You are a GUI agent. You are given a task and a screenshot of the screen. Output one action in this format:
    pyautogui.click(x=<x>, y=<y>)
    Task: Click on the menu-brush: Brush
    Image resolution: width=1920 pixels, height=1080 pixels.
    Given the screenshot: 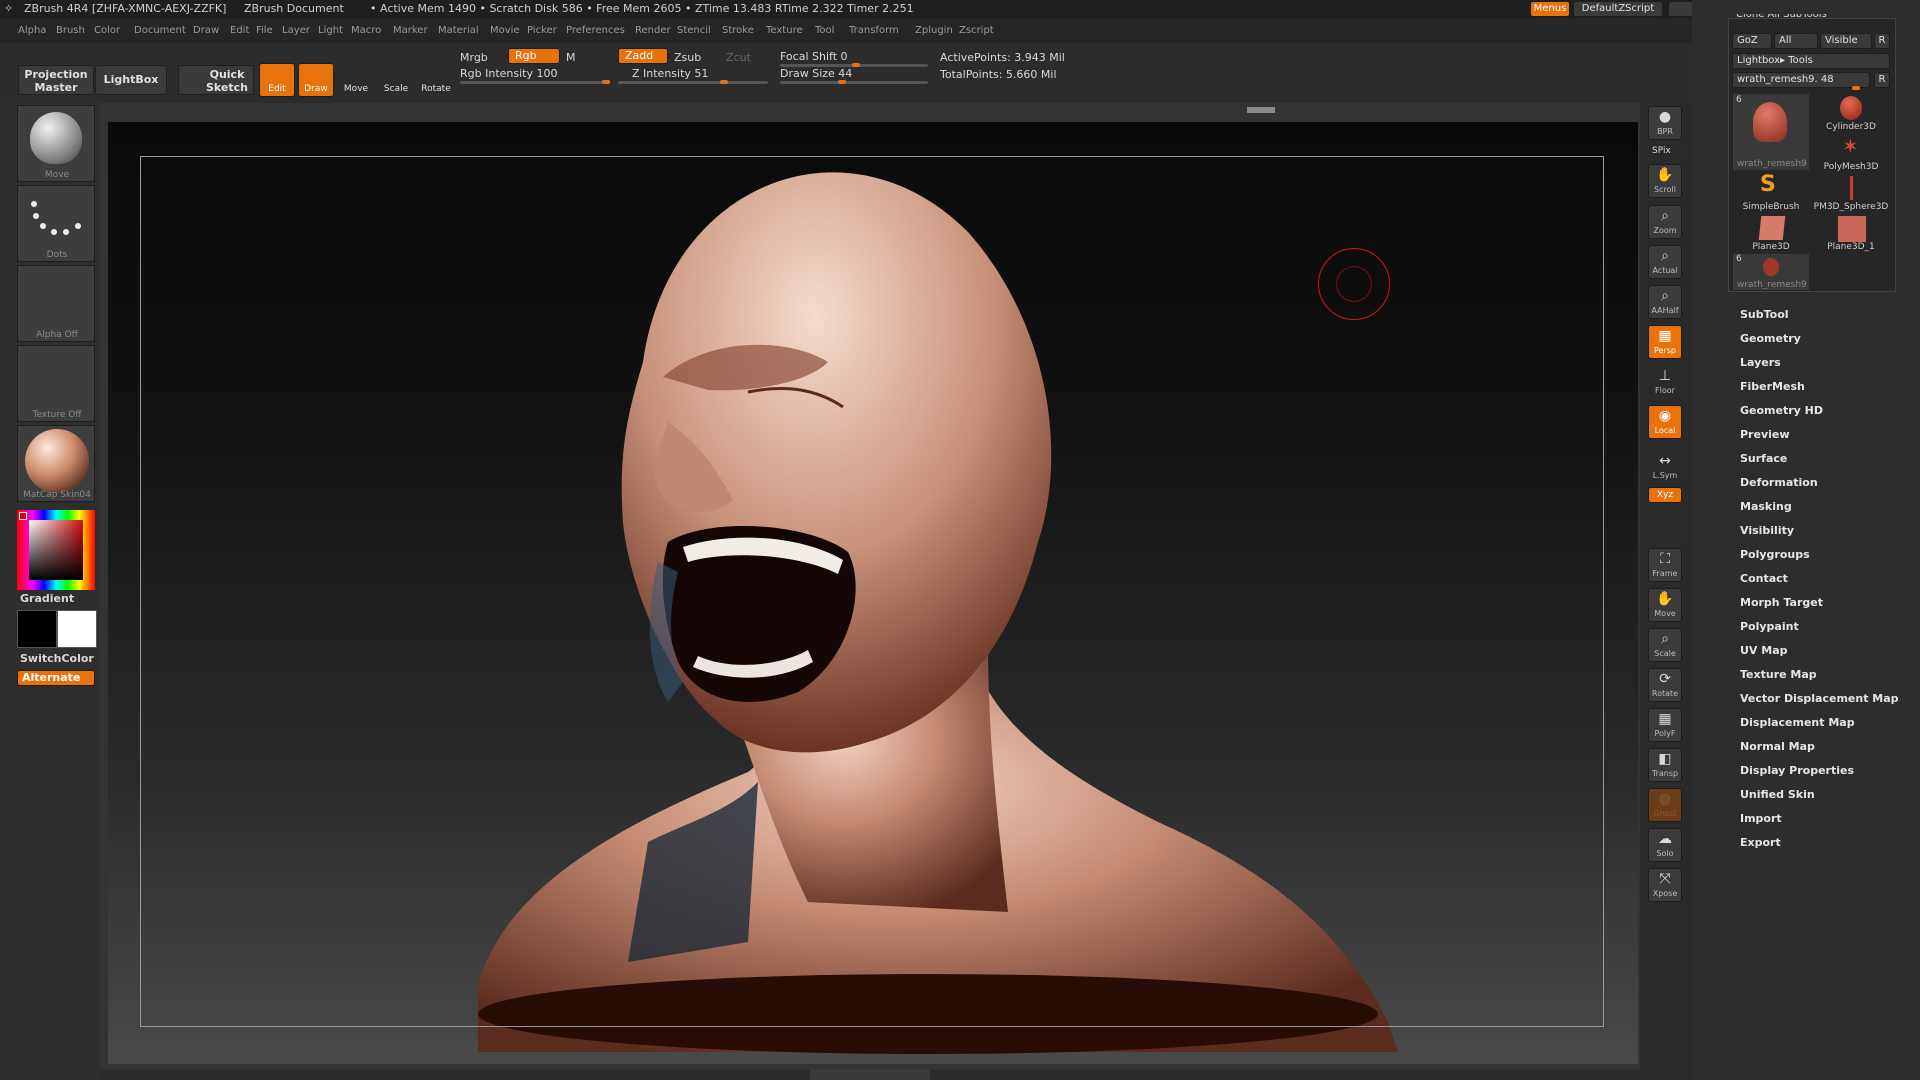 What is the action you would take?
    pyautogui.click(x=70, y=30)
    